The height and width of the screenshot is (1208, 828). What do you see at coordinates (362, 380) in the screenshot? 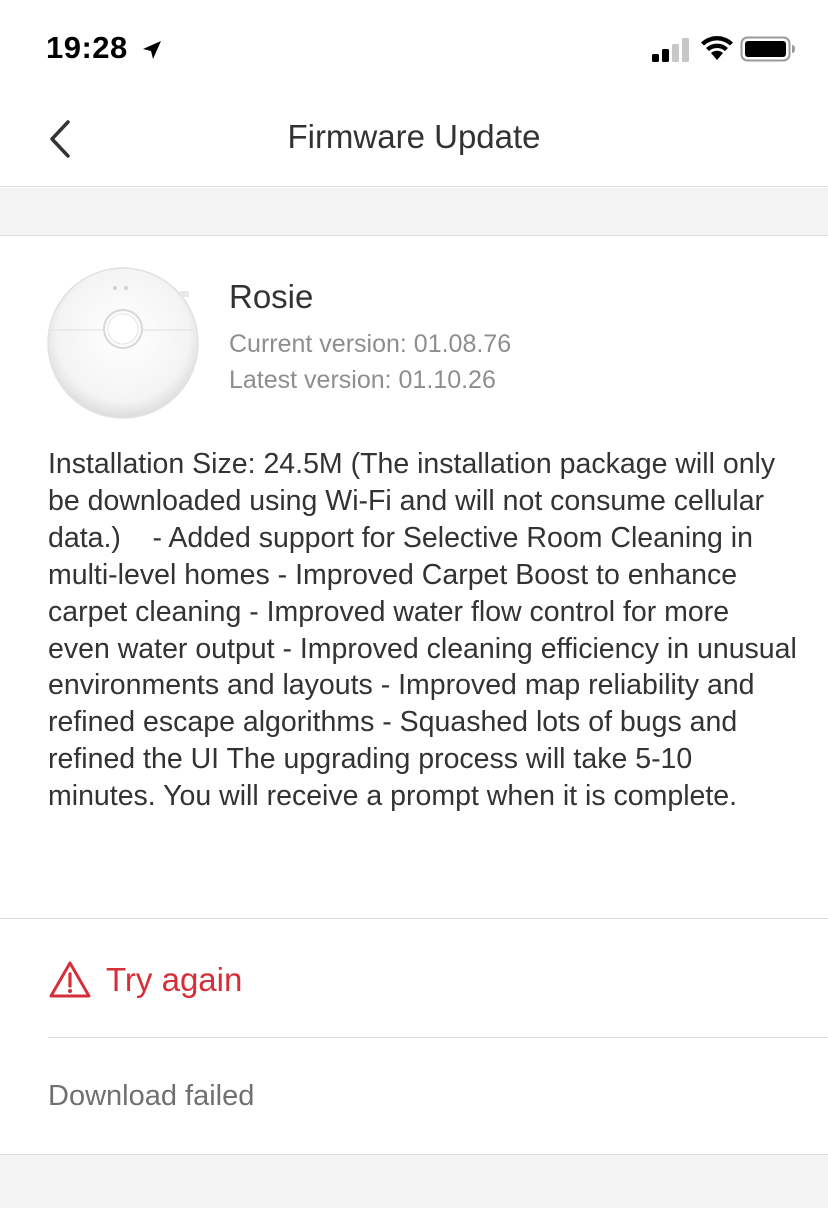
I see `latest-version: Latest version: 01.10.26` at bounding box center [362, 380].